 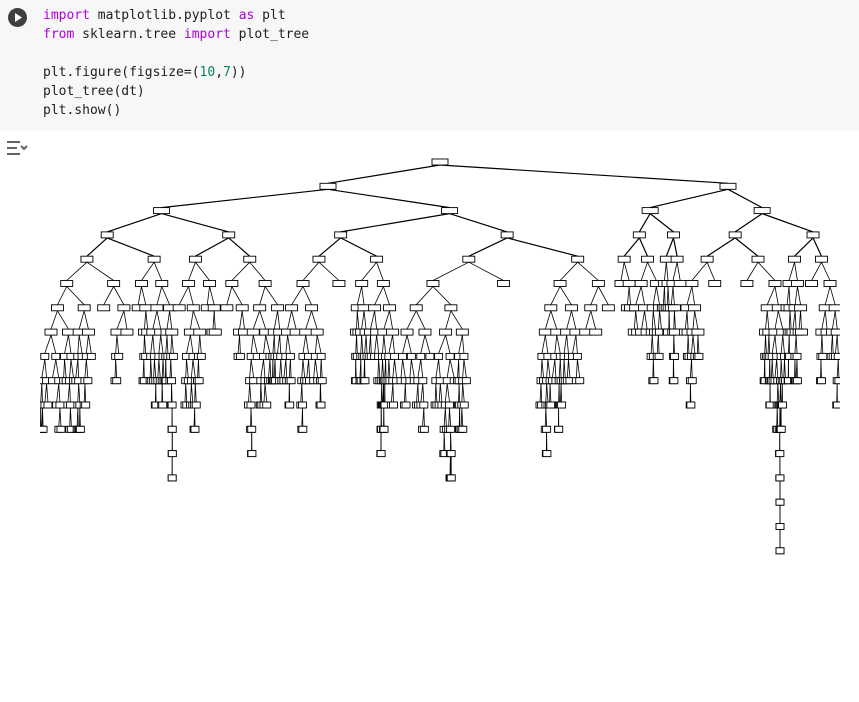 I want to click on code-token: figsize, so click(x=156, y=72).